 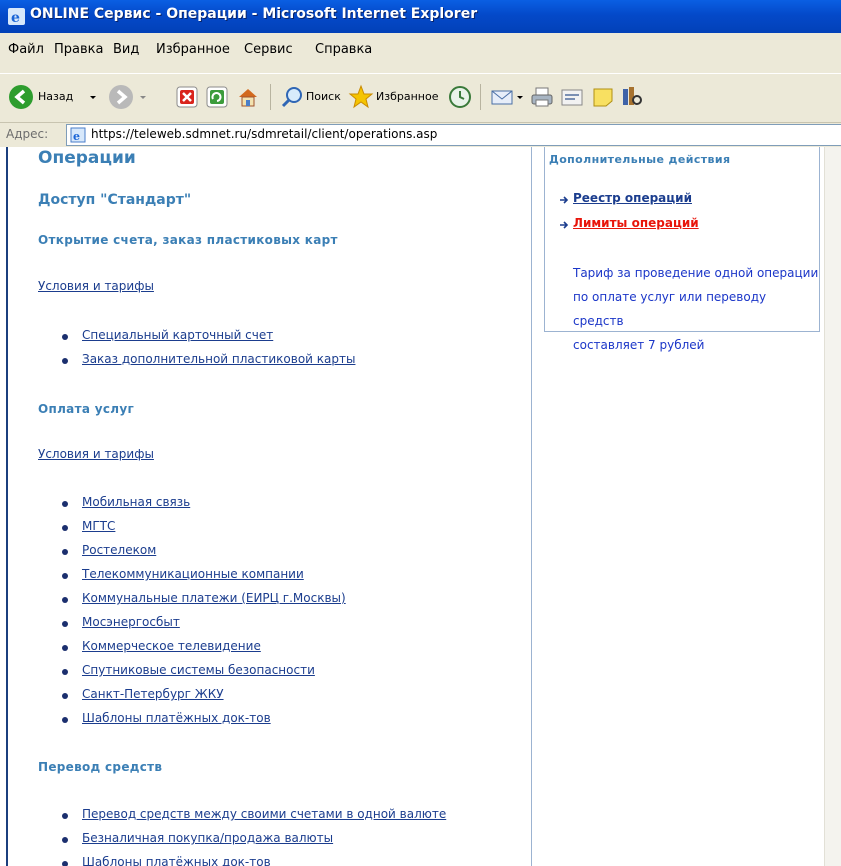 What do you see at coordinates (572, 97) in the screenshot?
I see `edit-icon` at bounding box center [572, 97].